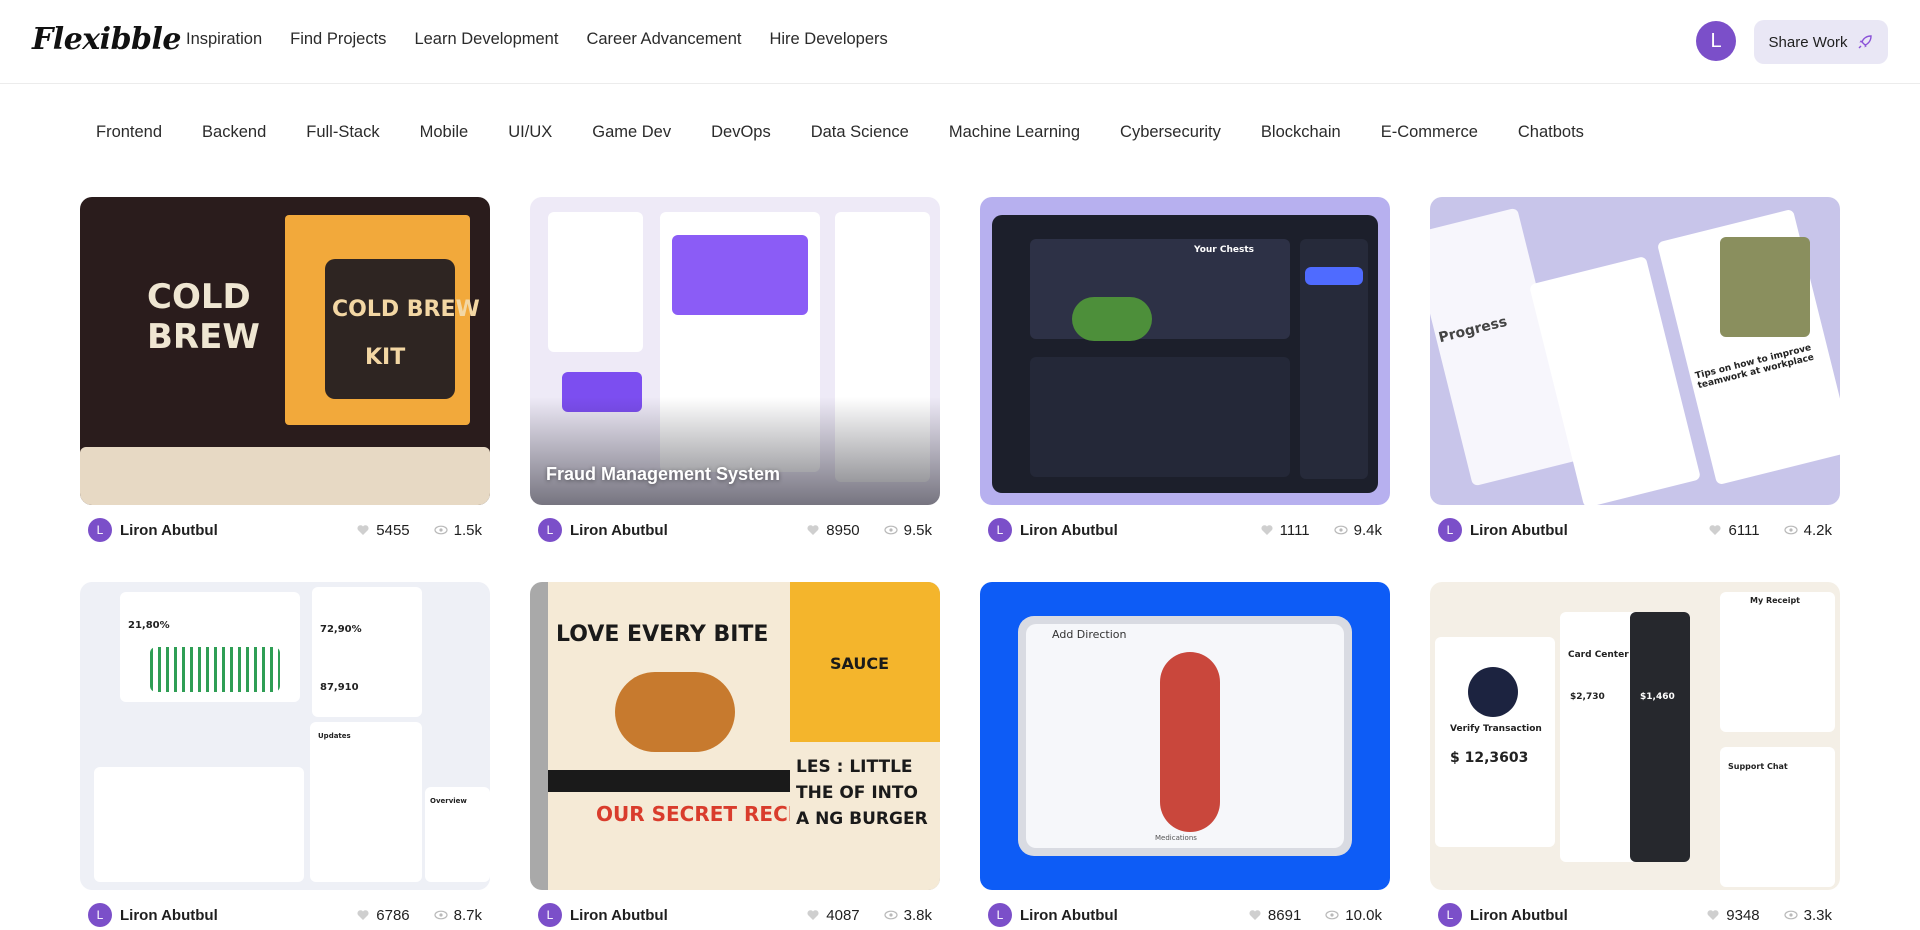 This screenshot has width=1920, height=930. What do you see at coordinates (843, 530) in the screenshot?
I see `like-count: 8950` at bounding box center [843, 530].